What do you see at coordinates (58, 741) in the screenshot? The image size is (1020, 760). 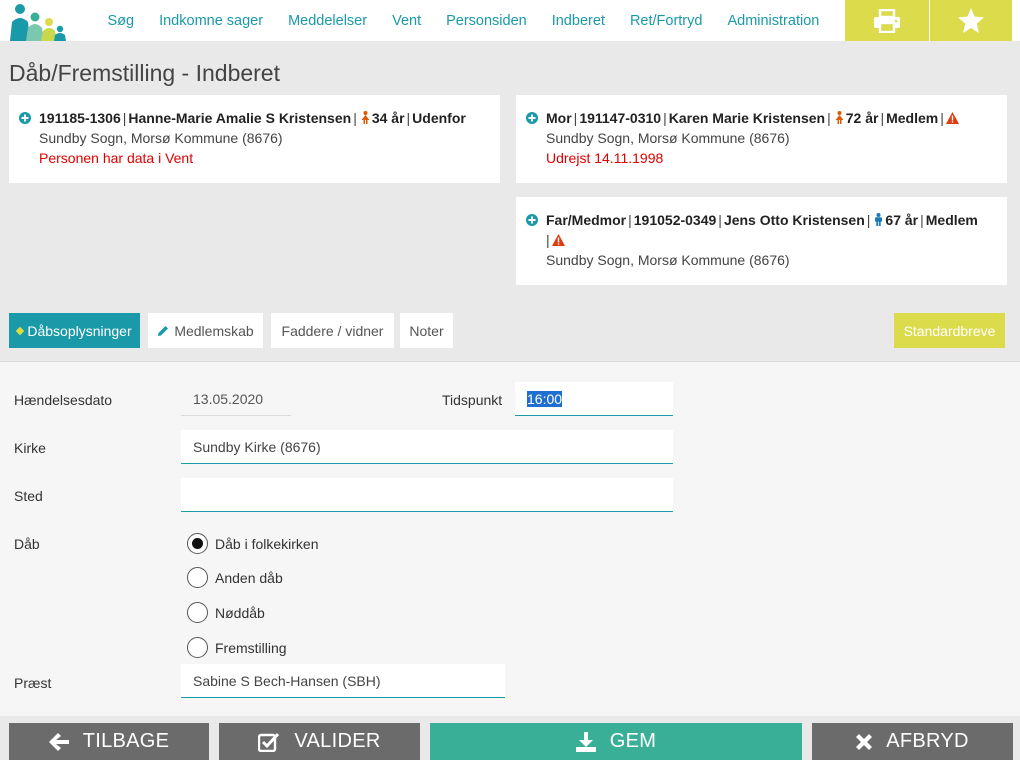 I see `arrow-left-icon` at bounding box center [58, 741].